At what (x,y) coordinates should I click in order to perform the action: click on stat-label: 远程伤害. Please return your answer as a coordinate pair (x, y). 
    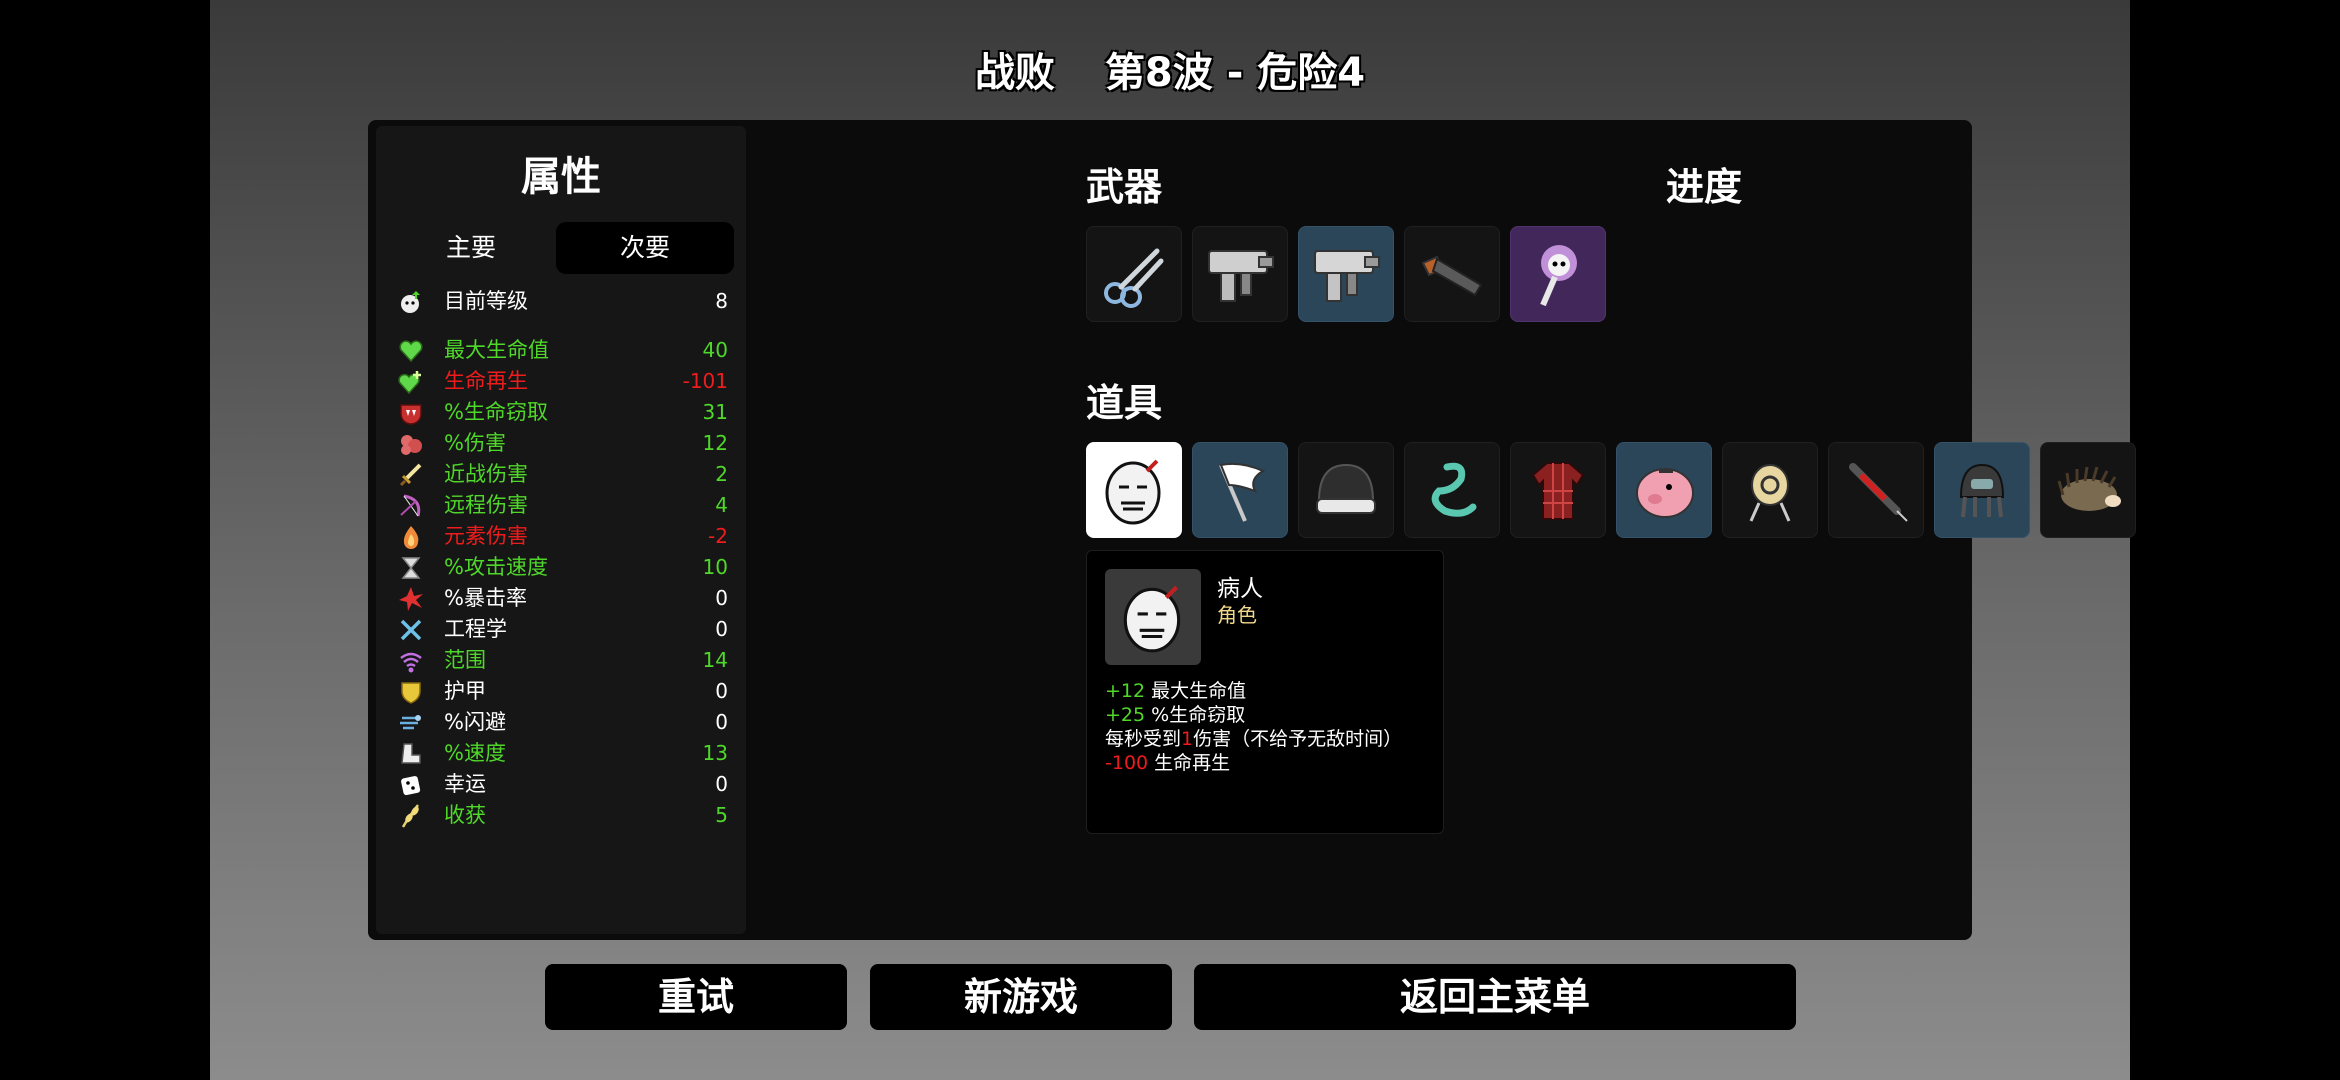
    Looking at the image, I should click on (486, 505).